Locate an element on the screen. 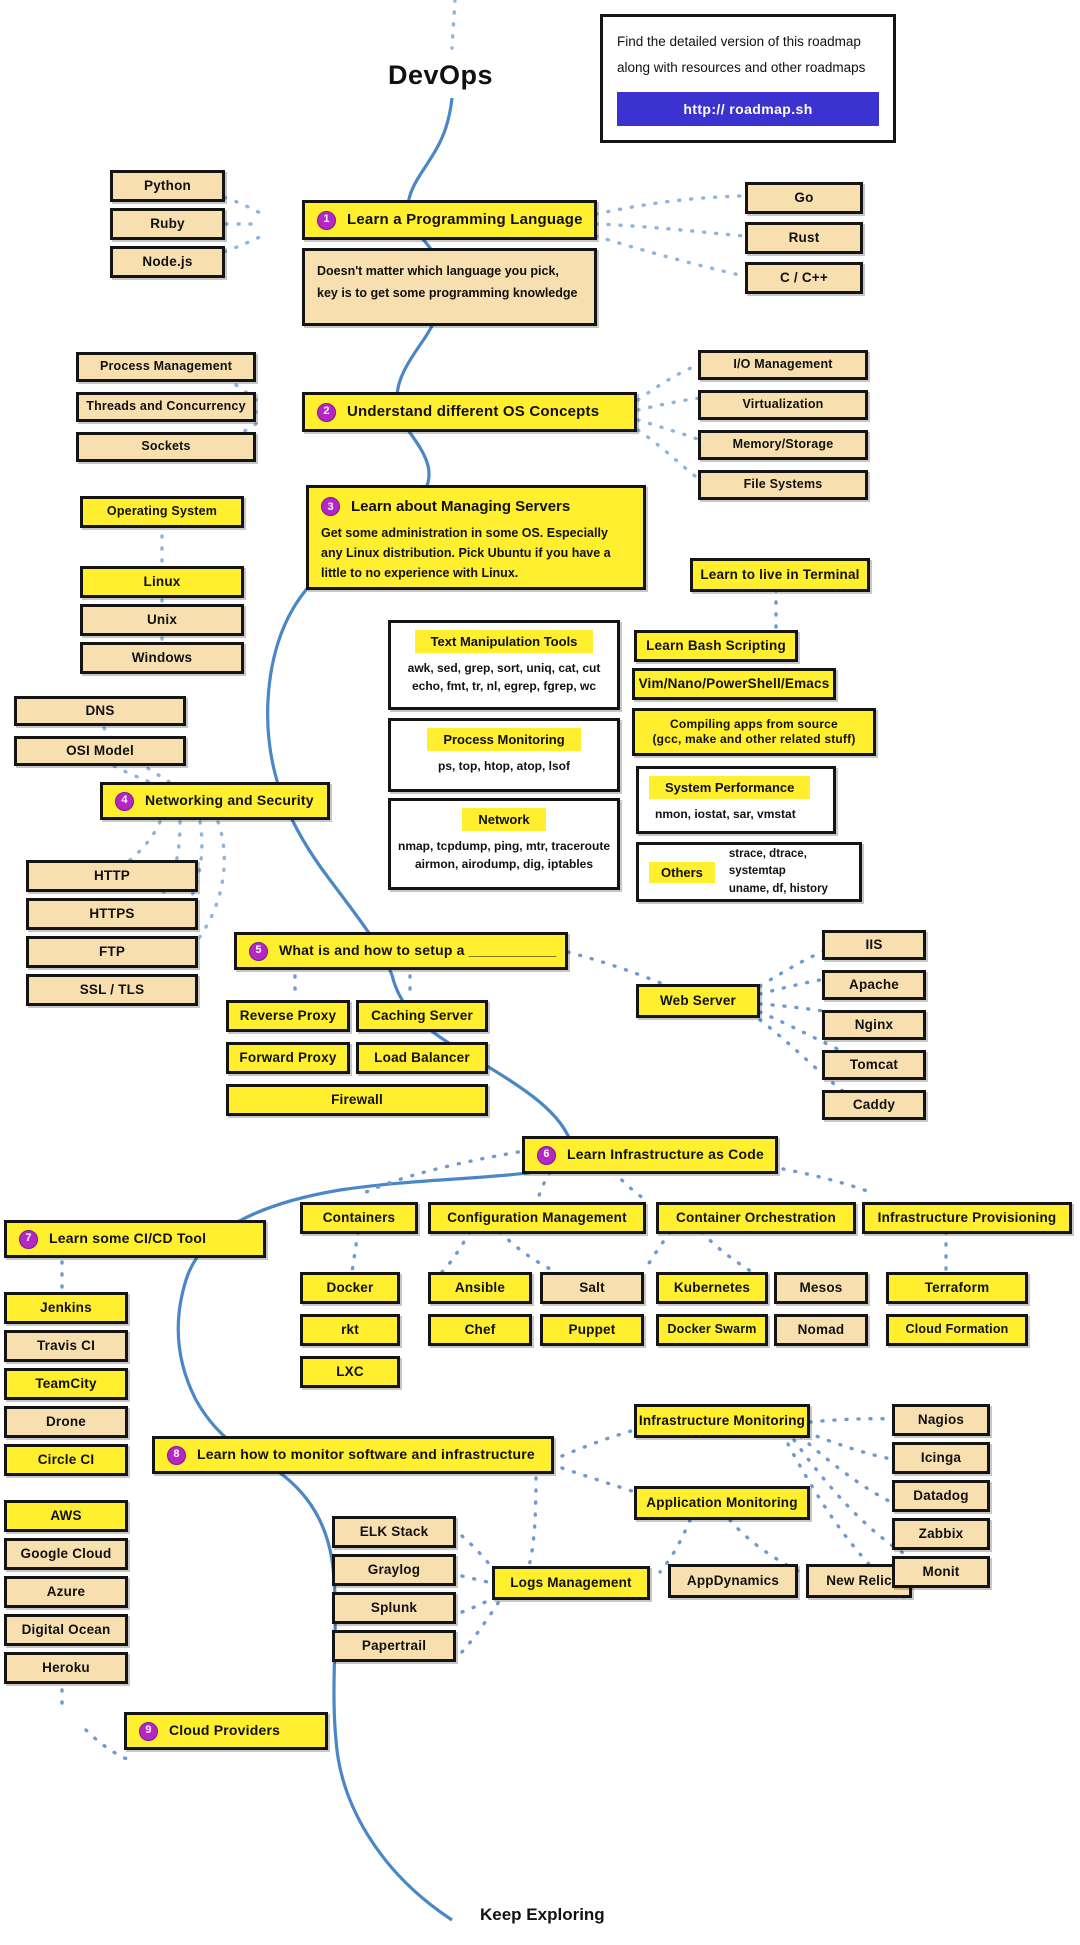 The height and width of the screenshot is (1945, 1080). infra-nagios: Nagios is located at coordinates (941, 1420).